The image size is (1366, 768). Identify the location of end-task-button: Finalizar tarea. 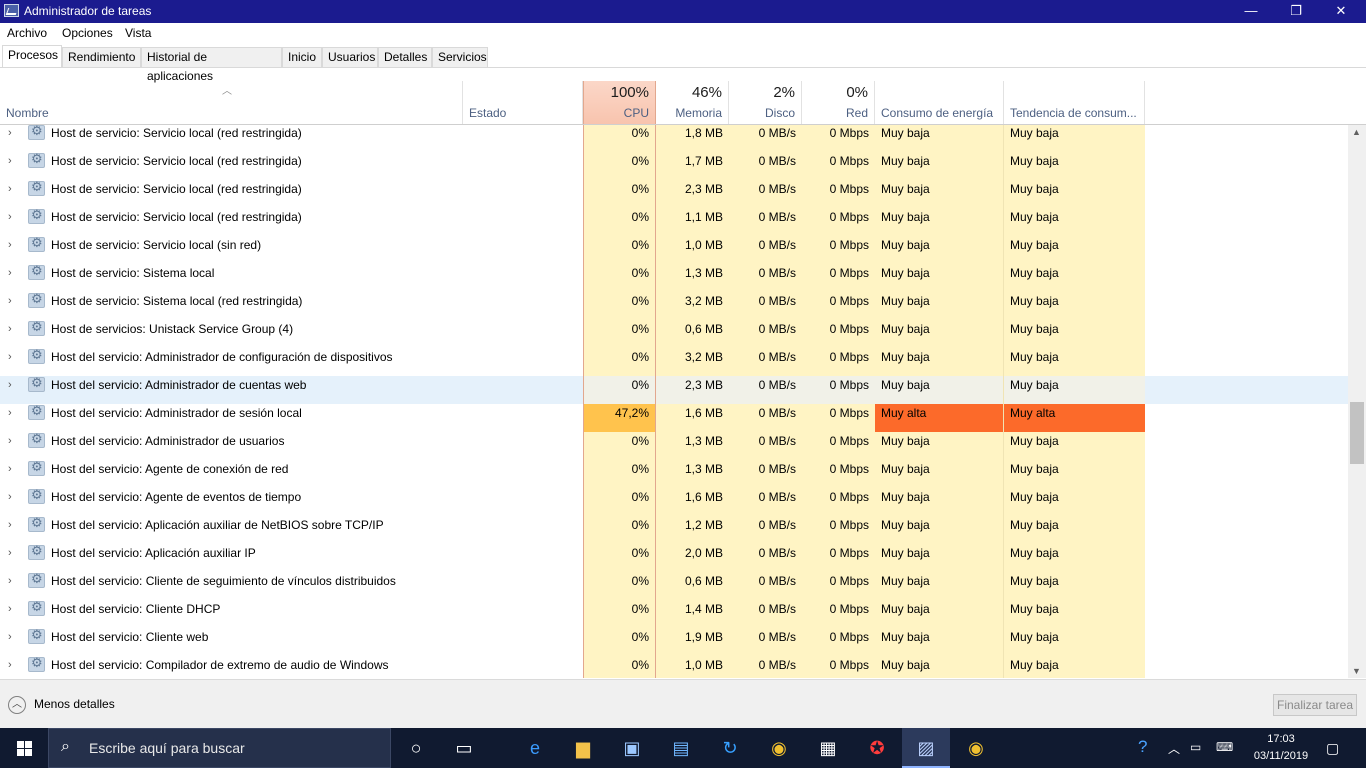
(1315, 705).